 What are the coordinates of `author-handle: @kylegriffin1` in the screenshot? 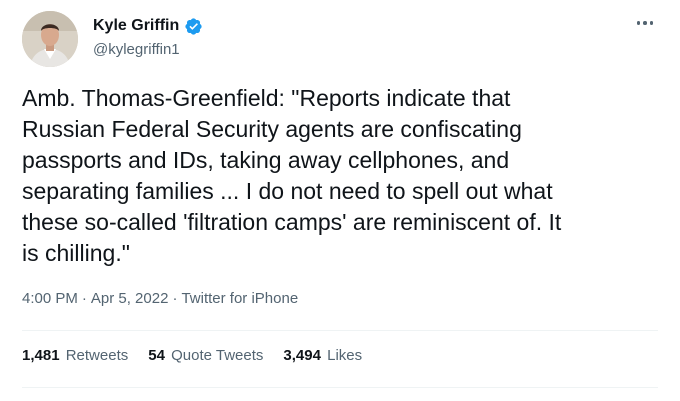 It's located at (148, 49).